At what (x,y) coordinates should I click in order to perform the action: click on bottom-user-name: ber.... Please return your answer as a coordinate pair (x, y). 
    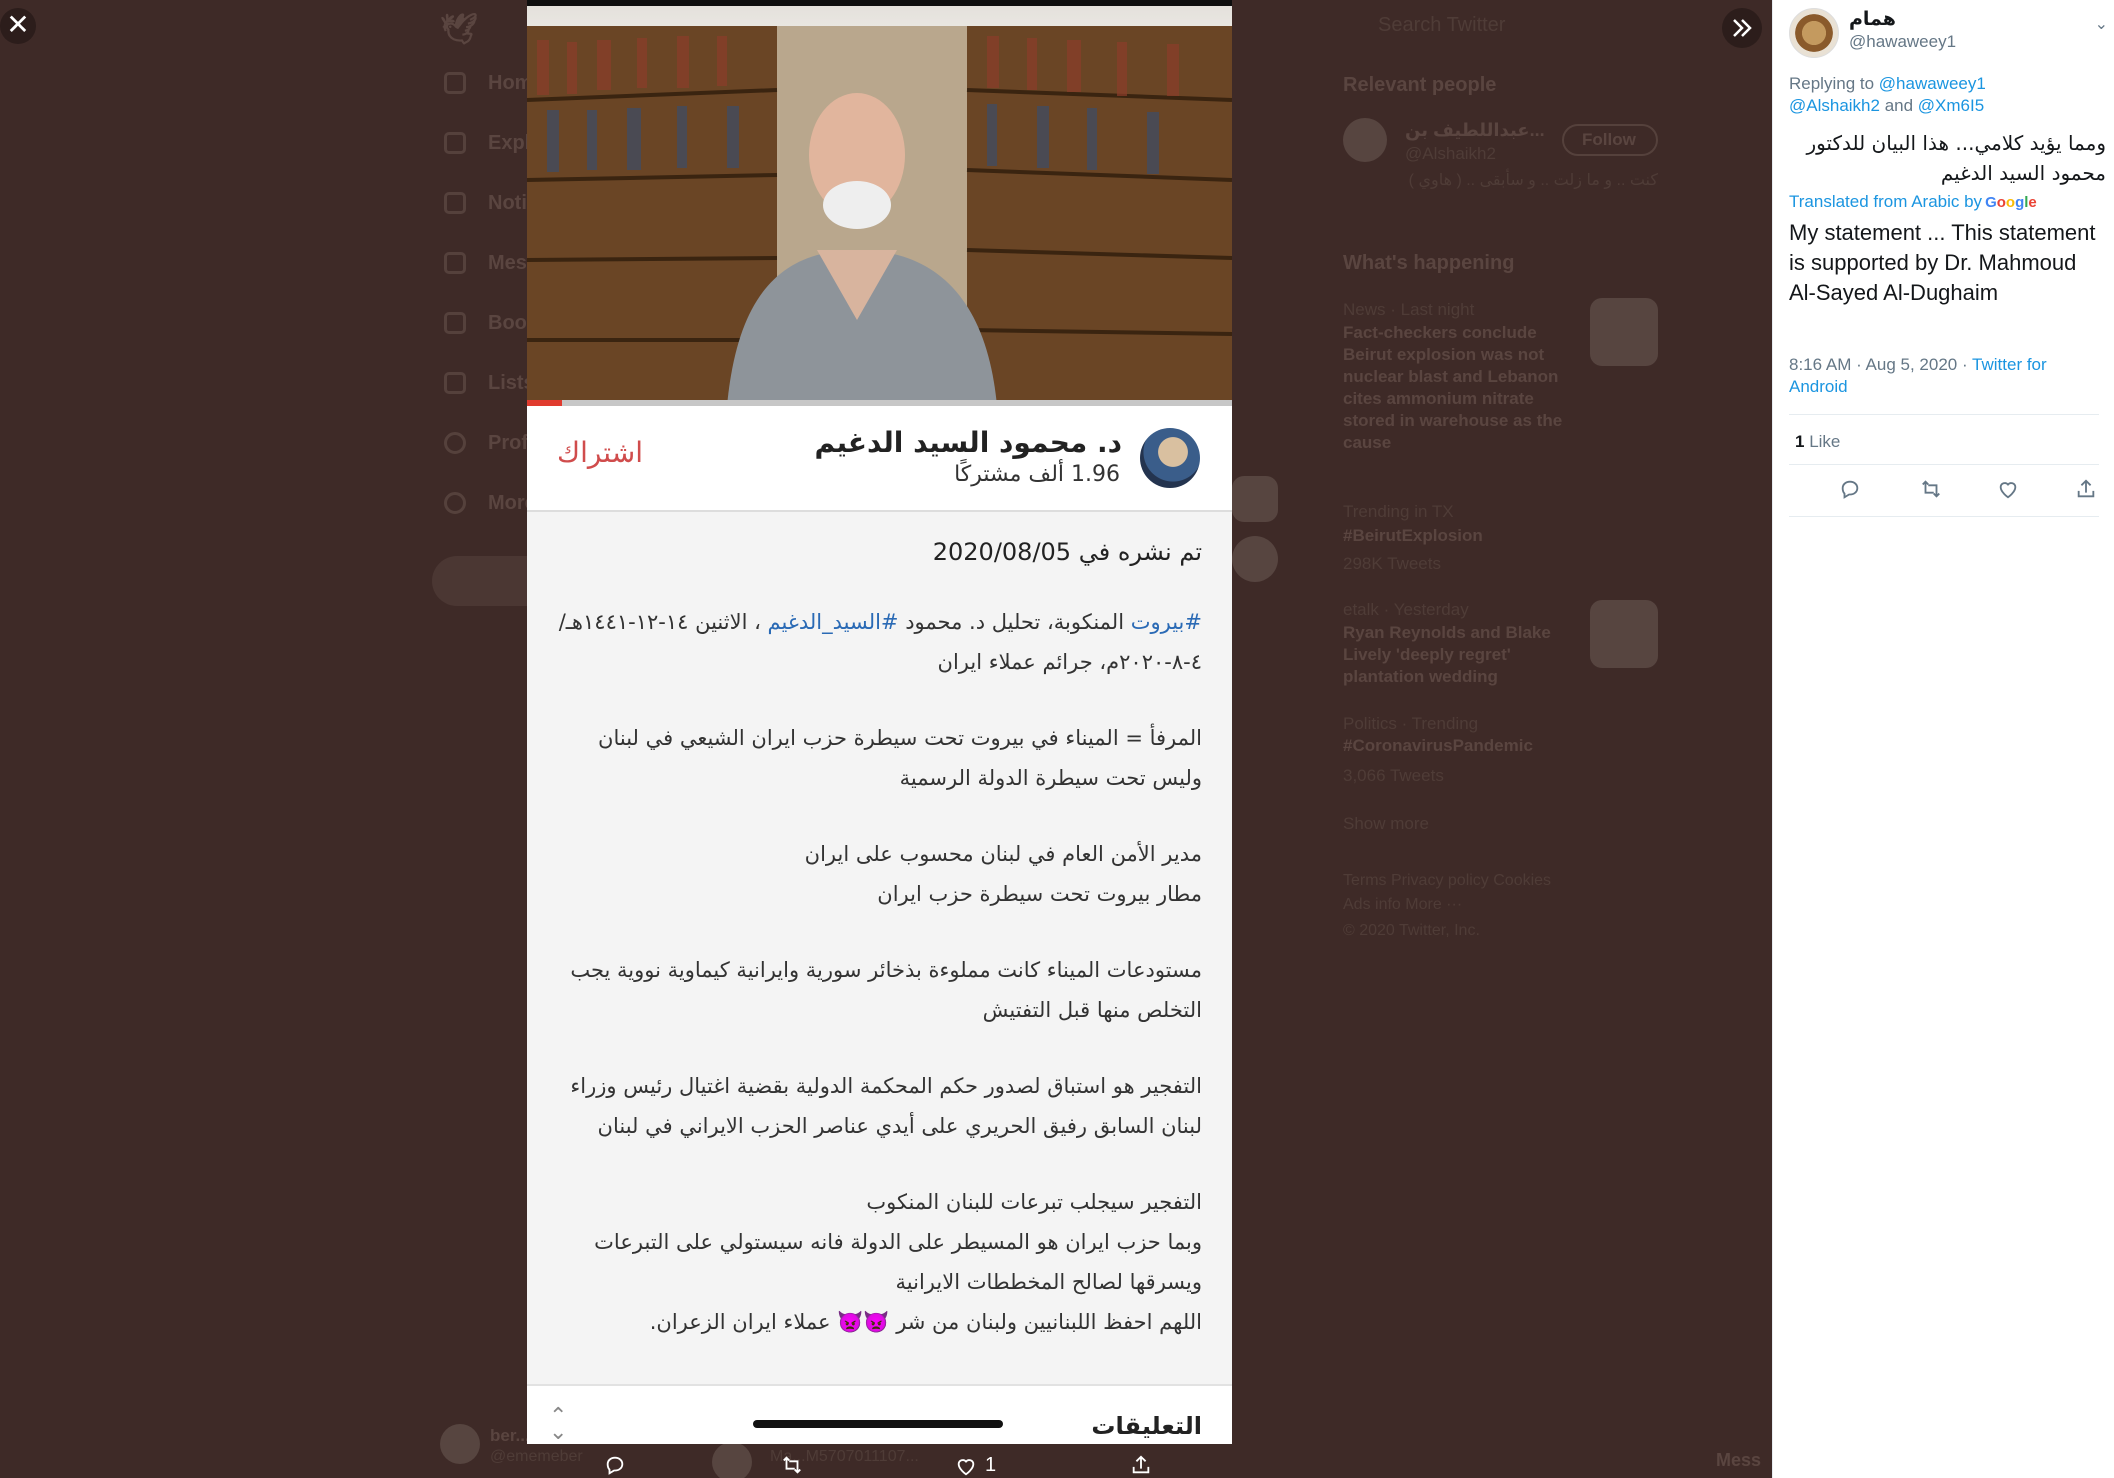
    Looking at the image, I should click on (510, 1435).